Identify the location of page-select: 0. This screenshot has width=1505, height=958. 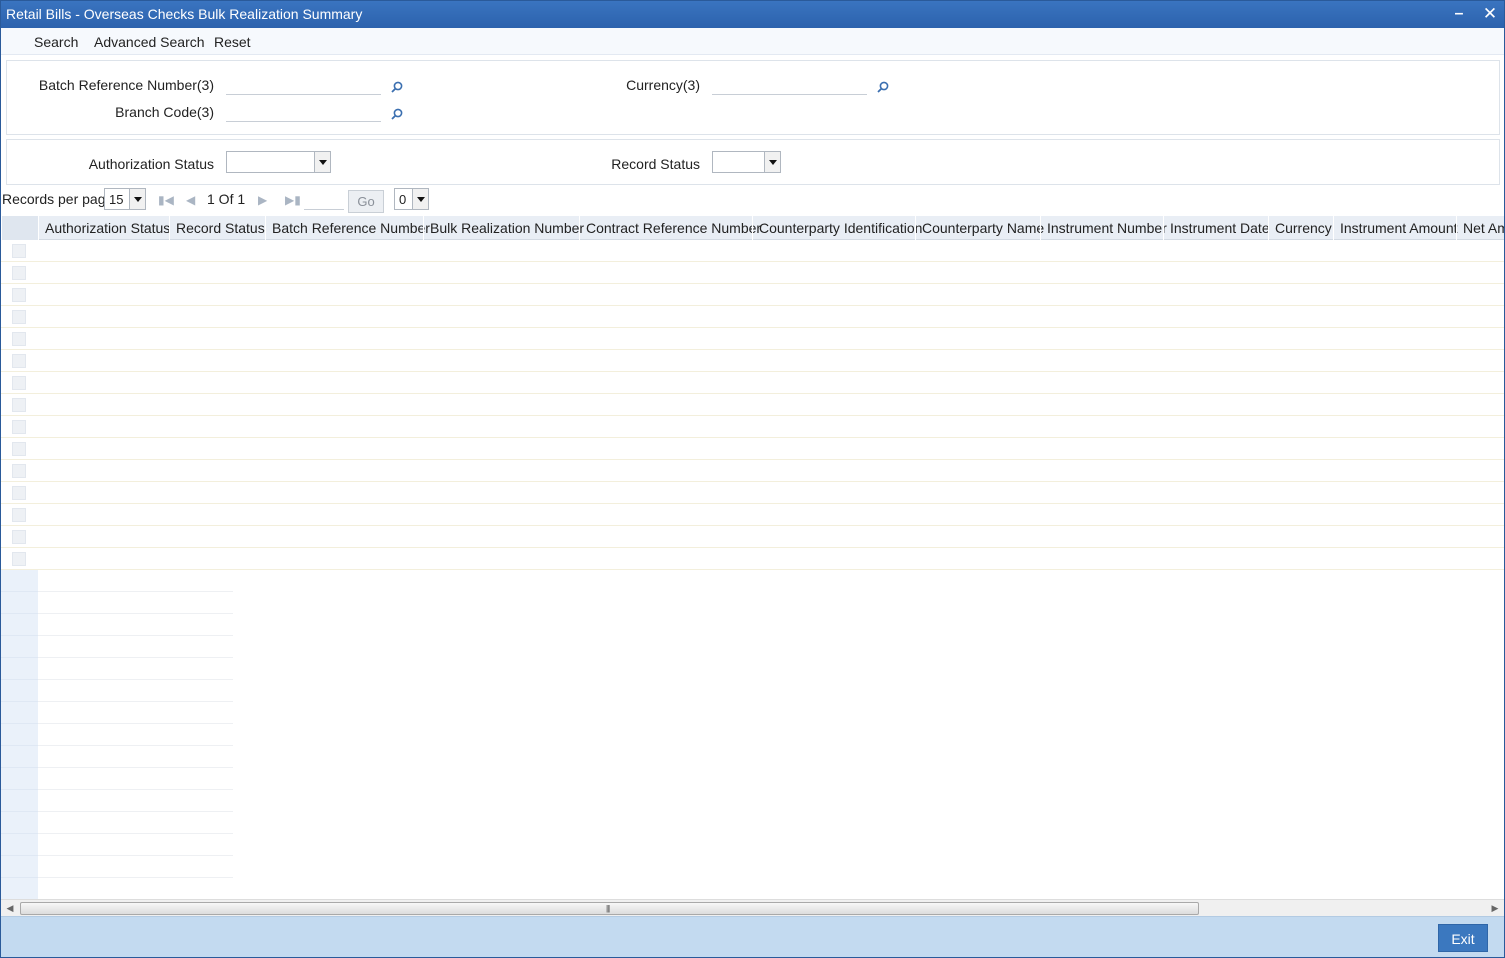
(411, 199).